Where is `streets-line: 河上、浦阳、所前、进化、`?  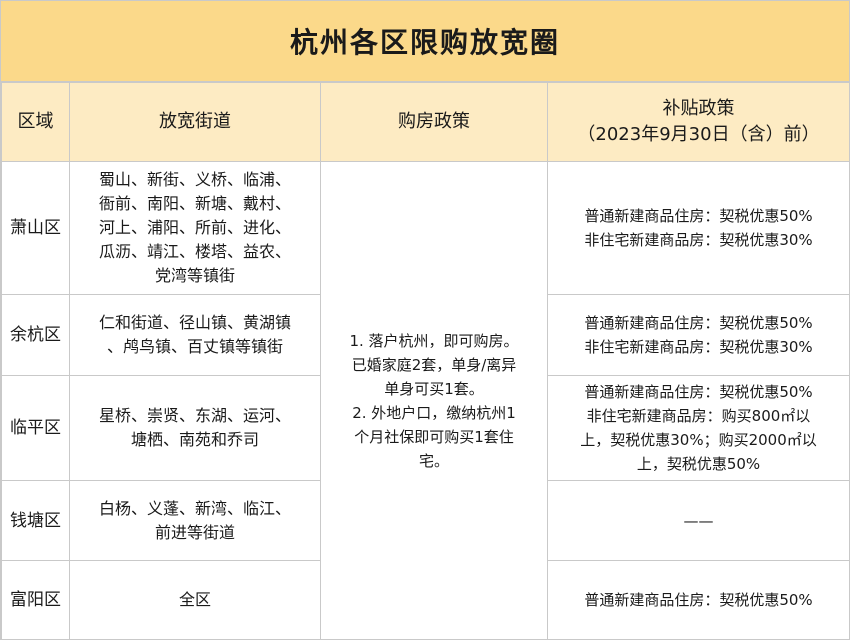 streets-line: 河上、浦阳、所前、进化、 is located at coordinates (194, 227).